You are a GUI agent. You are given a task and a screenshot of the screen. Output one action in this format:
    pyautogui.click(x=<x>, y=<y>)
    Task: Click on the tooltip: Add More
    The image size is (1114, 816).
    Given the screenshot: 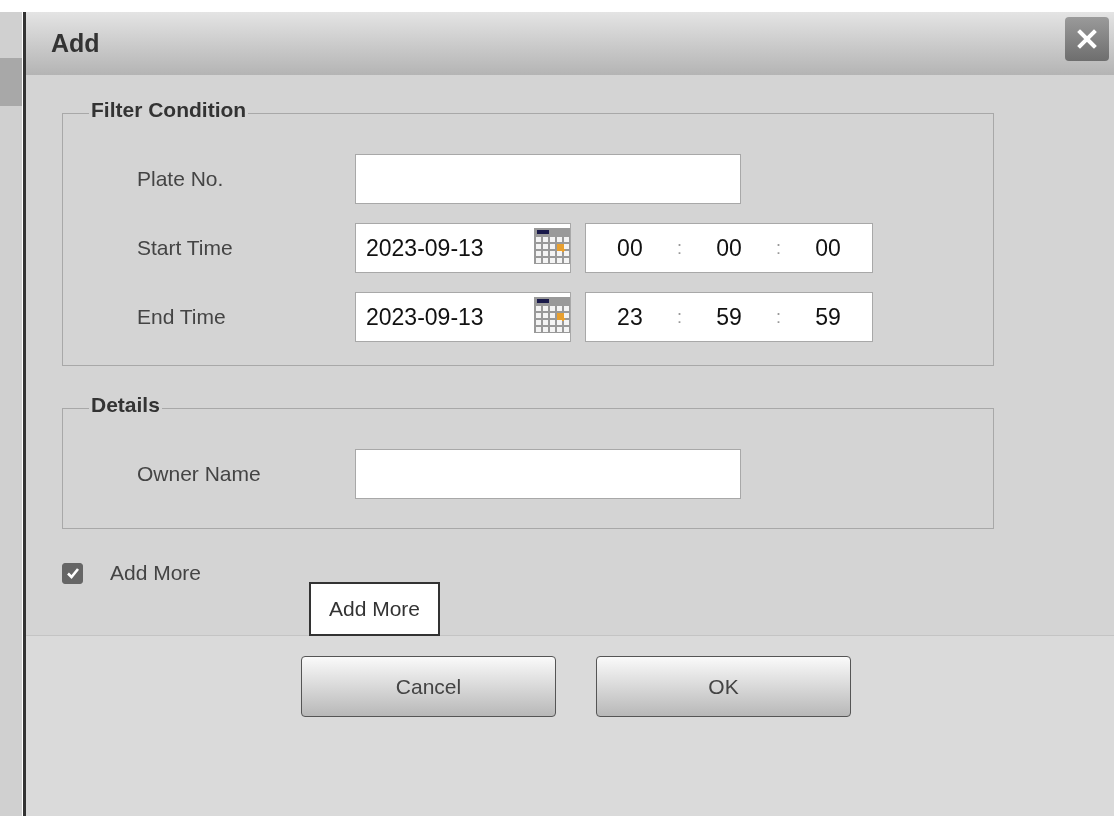 What is the action you would take?
    pyautogui.click(x=375, y=609)
    